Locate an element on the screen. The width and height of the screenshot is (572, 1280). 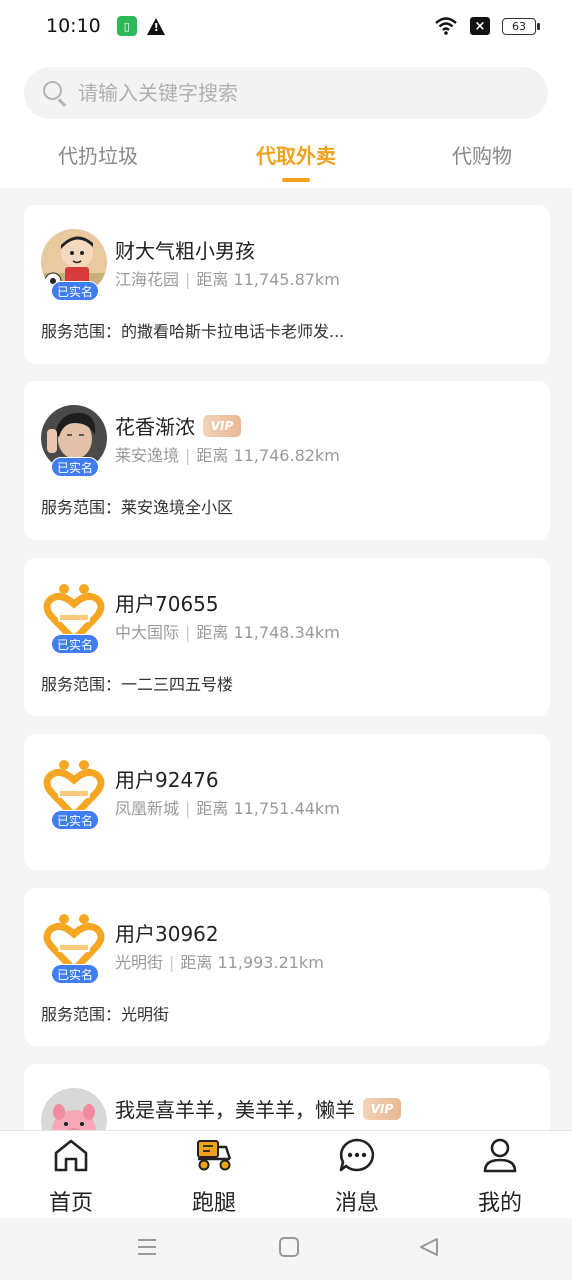
home-icon is located at coordinates (71, 1155).